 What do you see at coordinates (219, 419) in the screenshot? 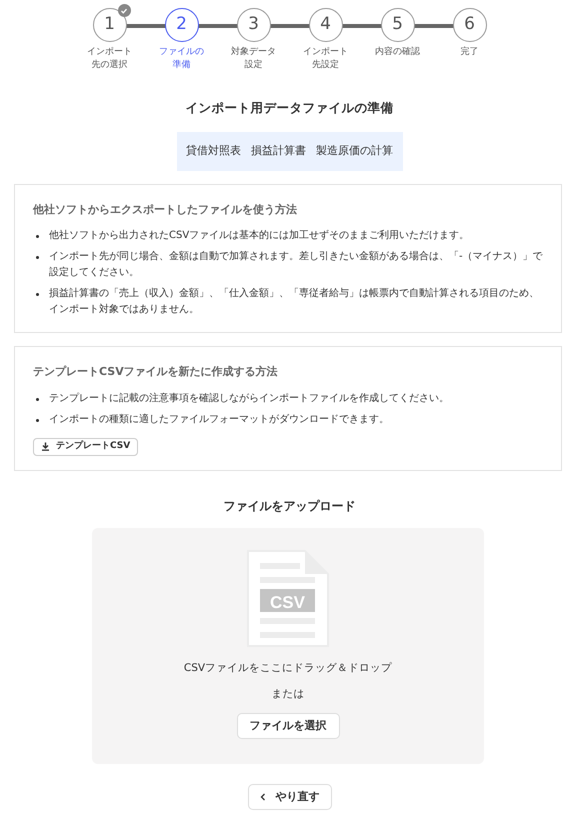
I see `bullet-text: インポートの種類に適したファイルフォーマットがダウンロードできます。` at bounding box center [219, 419].